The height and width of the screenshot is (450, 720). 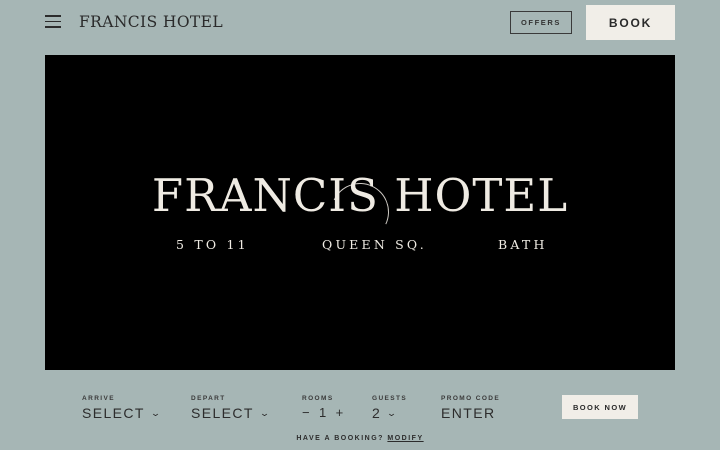 I want to click on depart-label: DEPART, so click(x=208, y=398).